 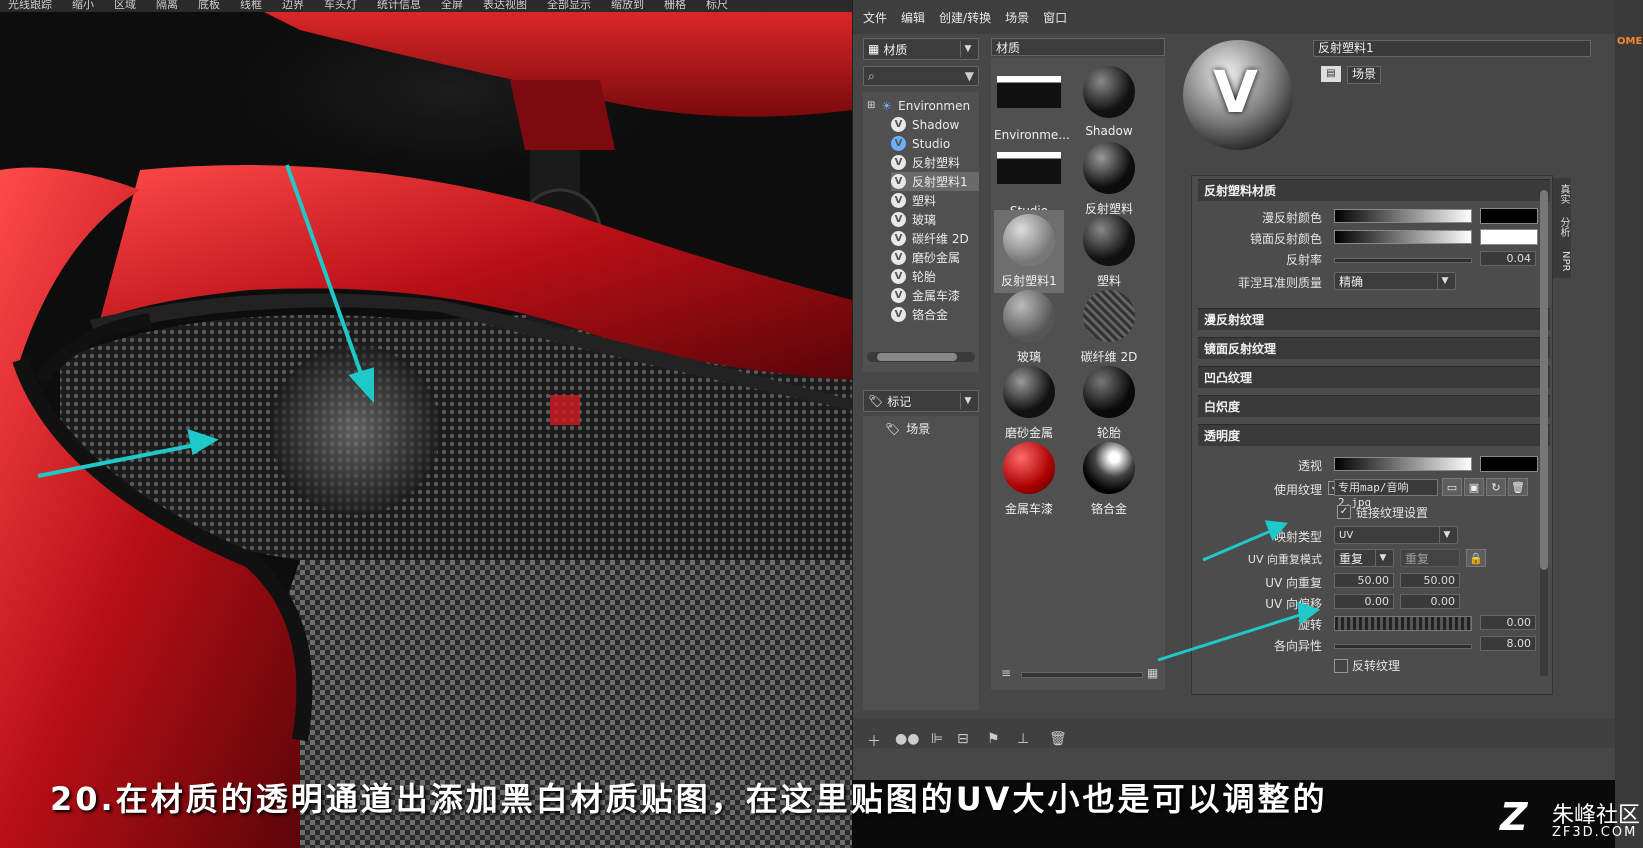 What do you see at coordinates (169, 6) in the screenshot?
I see `toolbar-item: 隔离` at bounding box center [169, 6].